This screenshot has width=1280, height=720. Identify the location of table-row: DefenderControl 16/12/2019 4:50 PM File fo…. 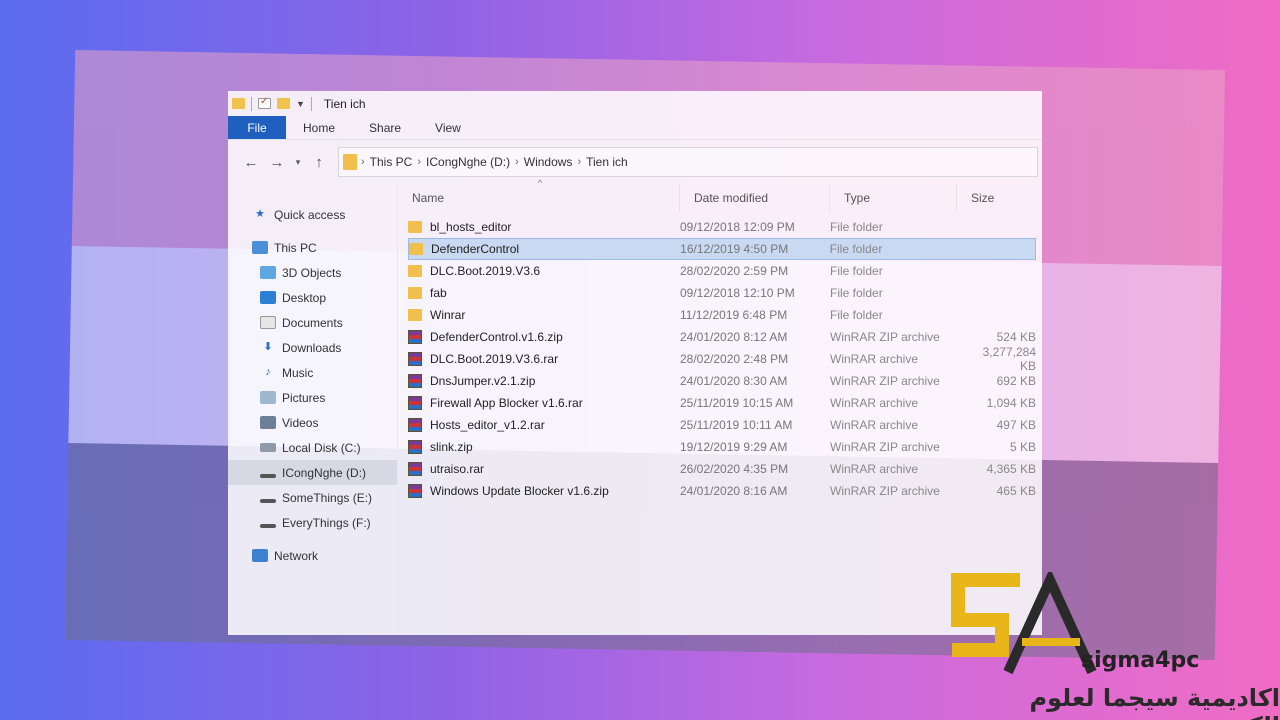
(722, 249).